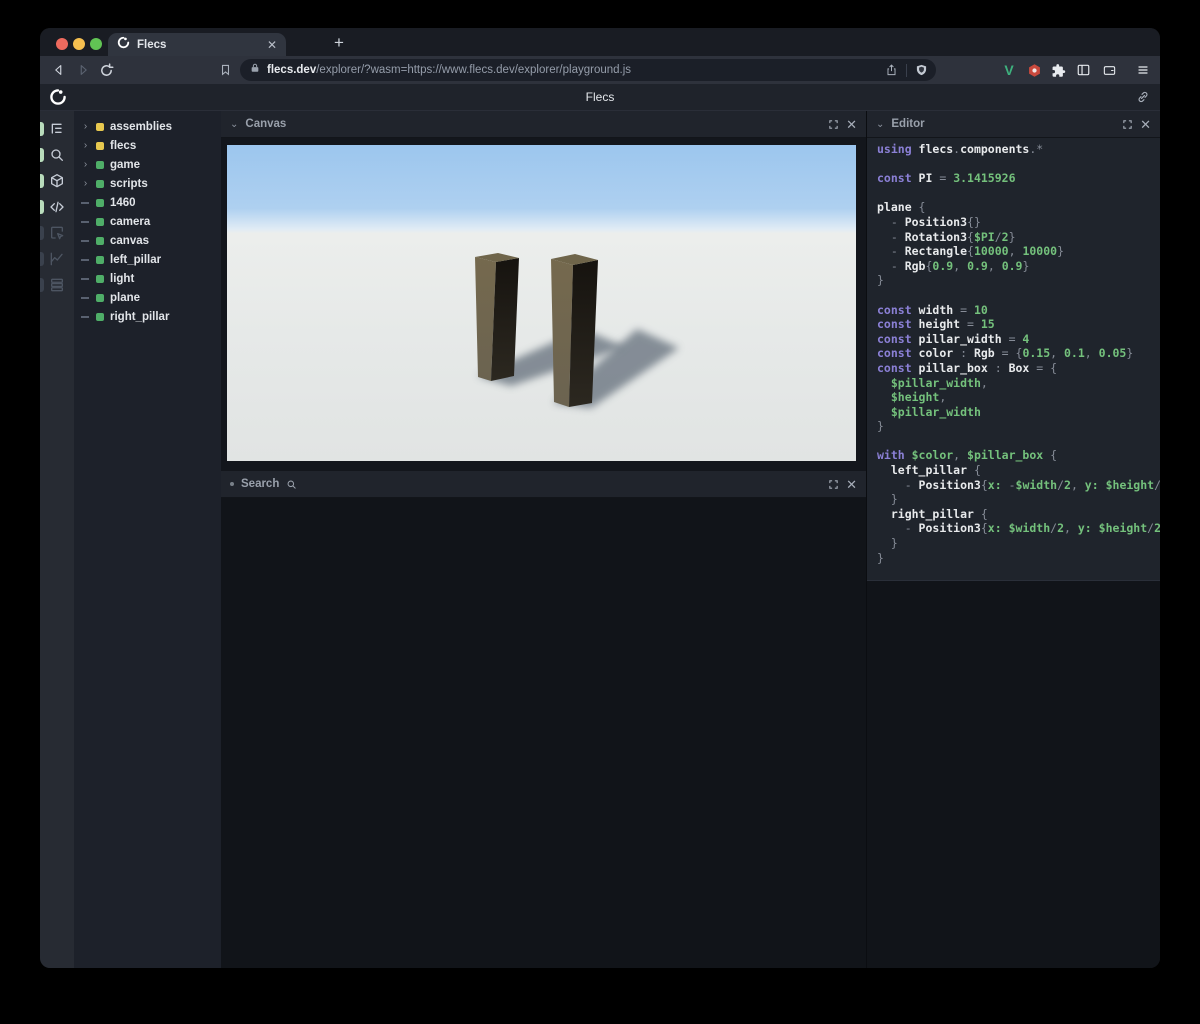 The width and height of the screenshot is (1200, 1024). Describe the element at coordinates (57, 207) in the screenshot. I see `sidebar-item-script` at that location.